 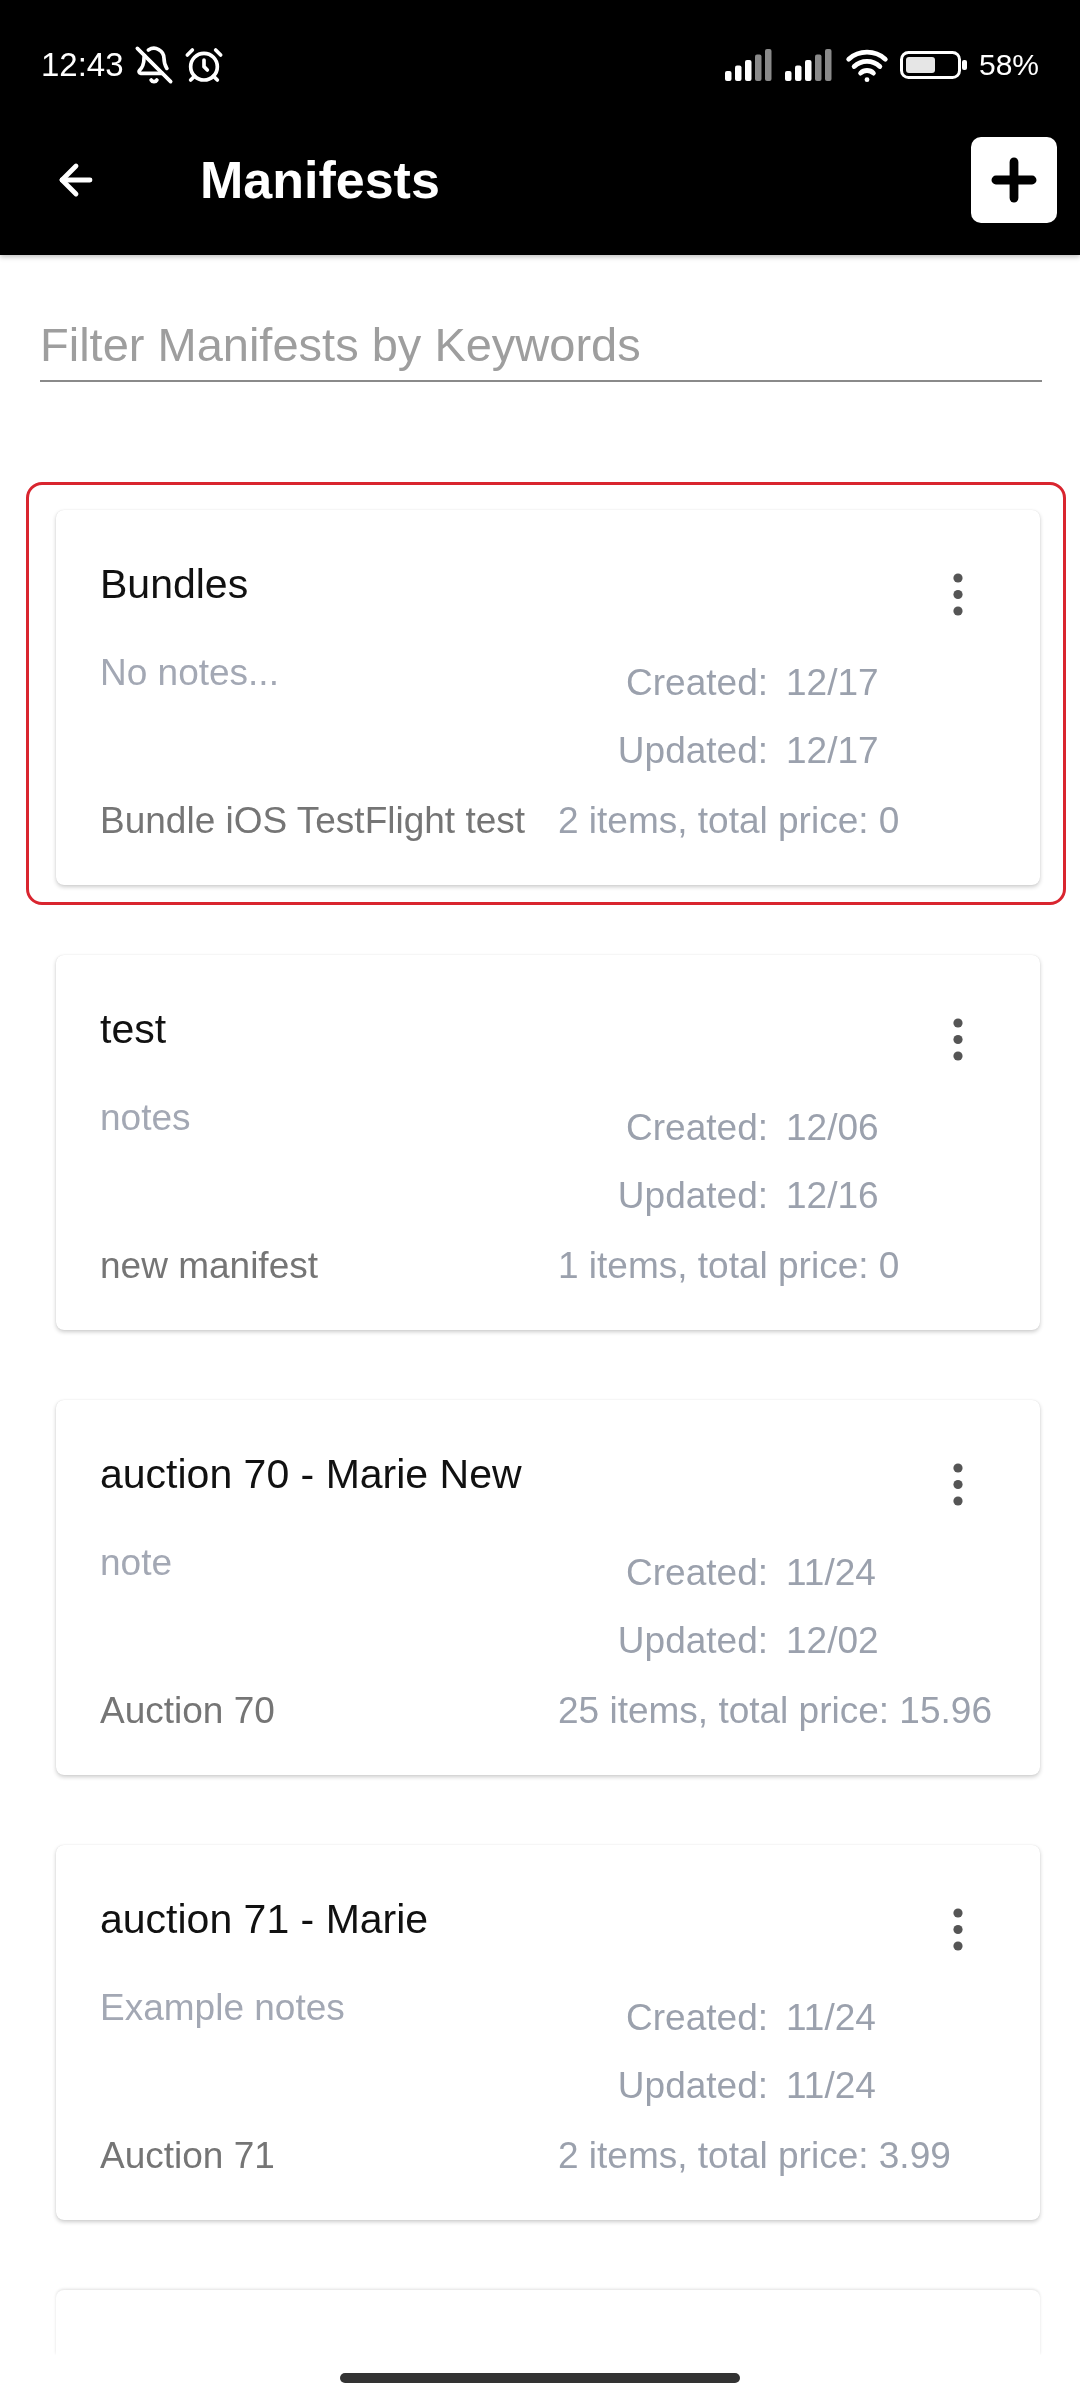 What do you see at coordinates (203, 65) in the screenshot?
I see `alarm-clock-icon` at bounding box center [203, 65].